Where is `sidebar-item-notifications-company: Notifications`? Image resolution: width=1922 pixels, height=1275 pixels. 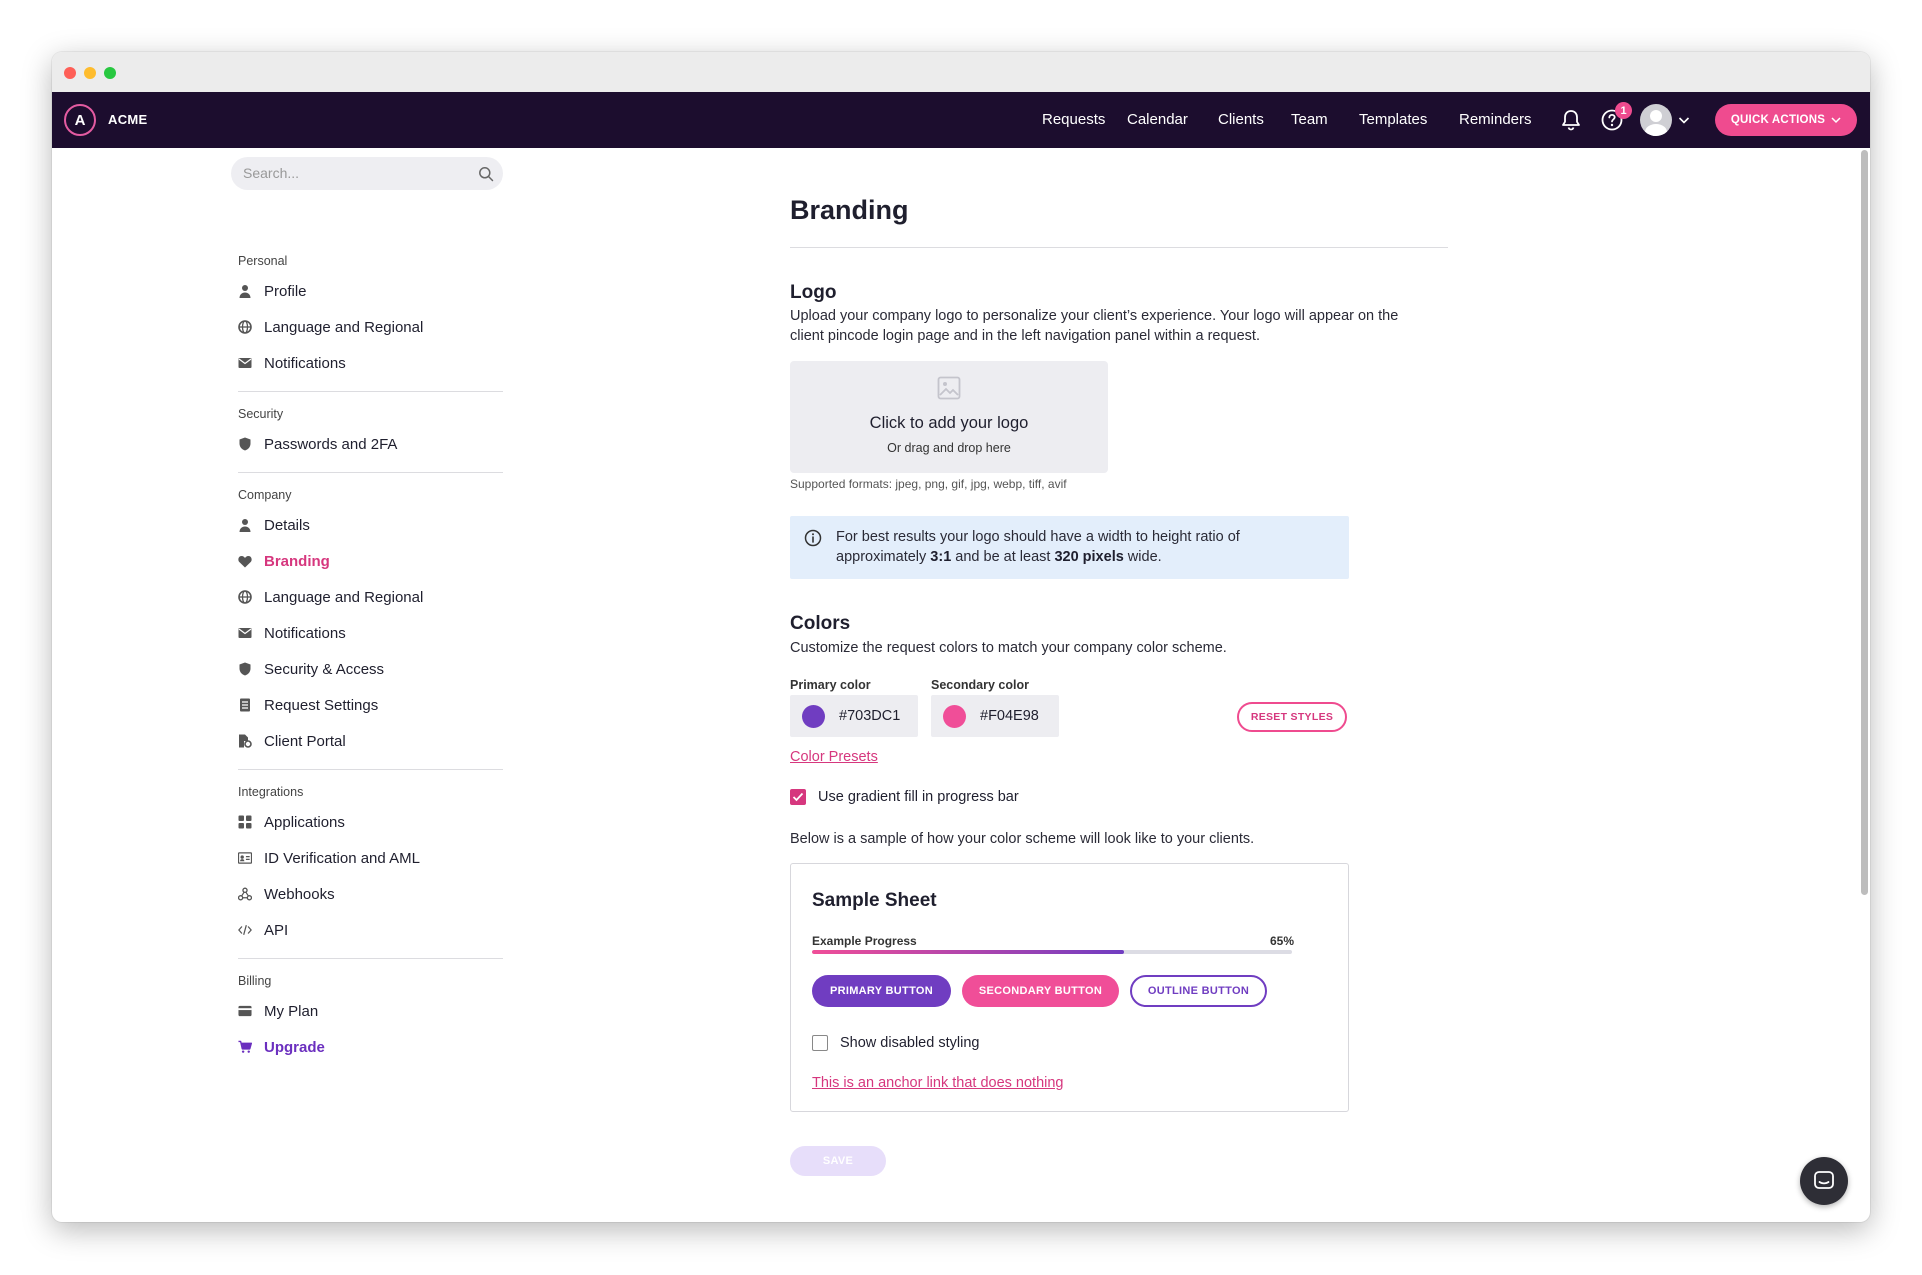 sidebar-item-notifications-company: Notifications is located at coordinates (292, 633).